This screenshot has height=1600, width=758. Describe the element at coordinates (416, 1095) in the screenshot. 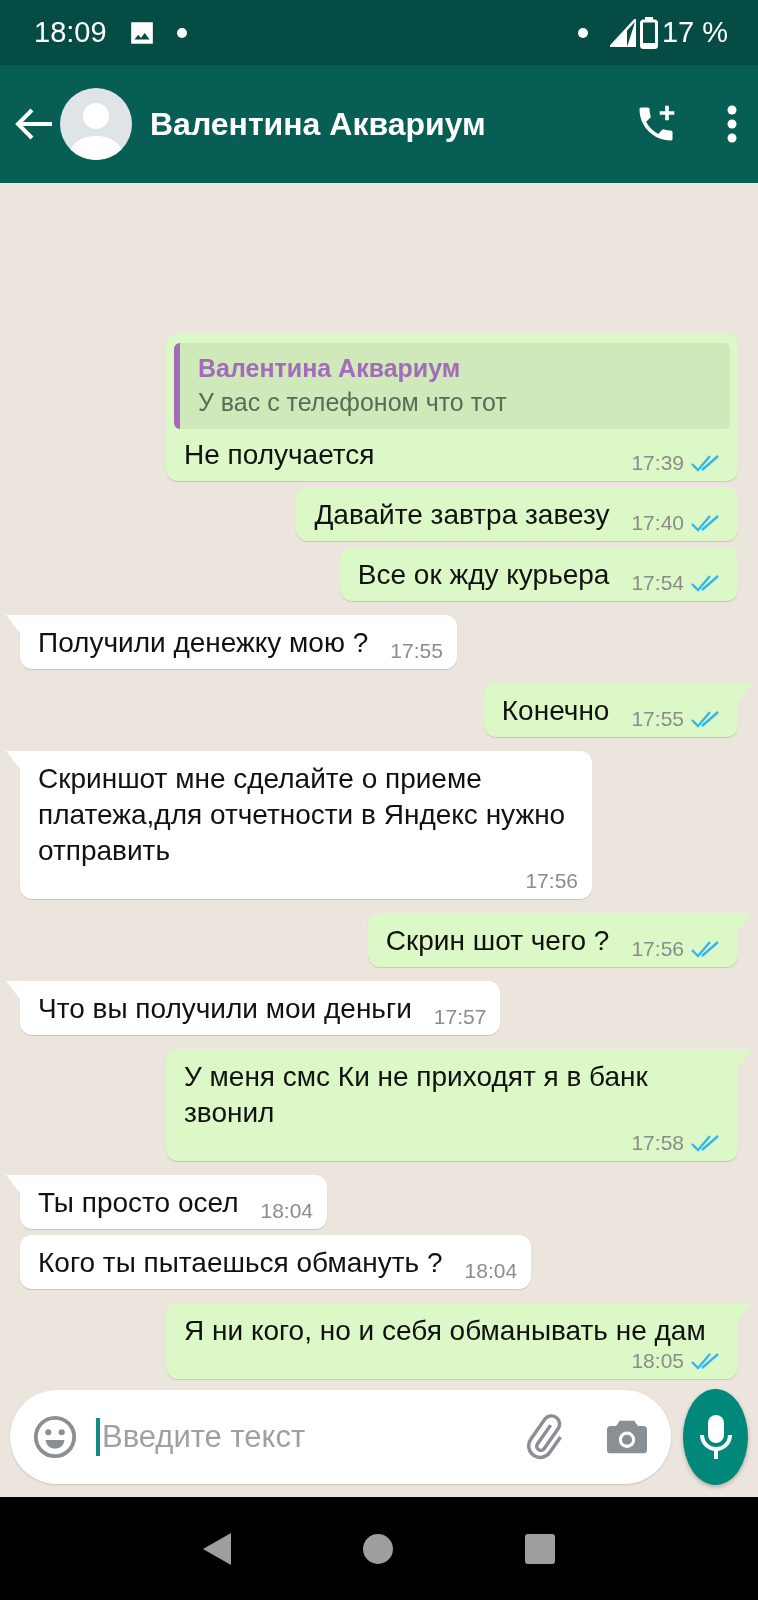

I see `message-text: У меня смс Ки не приходят я в банк звонил` at that location.